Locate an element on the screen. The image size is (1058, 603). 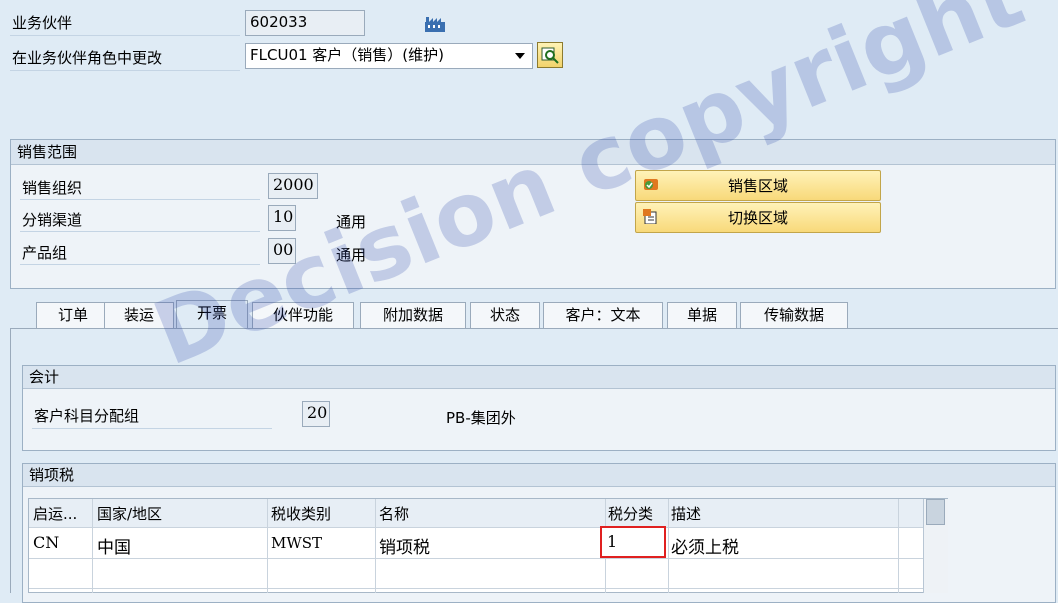
col-header-description: 描述 is located at coordinates (781, 513).